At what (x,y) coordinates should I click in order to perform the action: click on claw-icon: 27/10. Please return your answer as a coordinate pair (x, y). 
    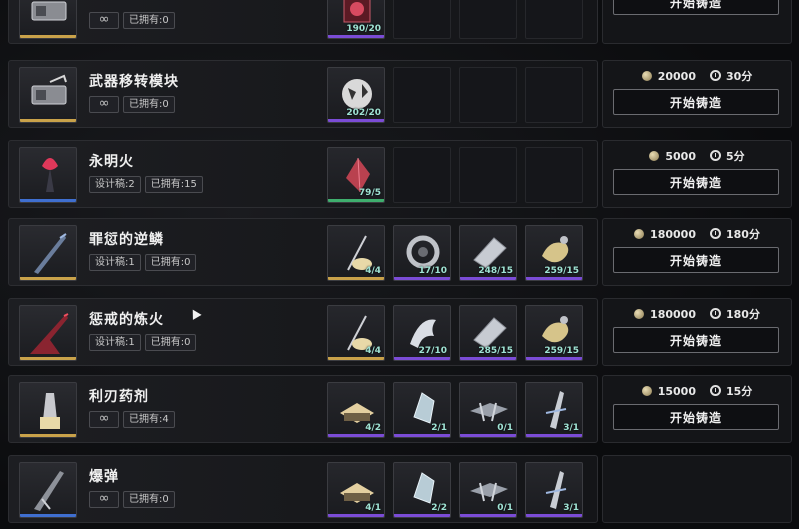
    Looking at the image, I should click on (422, 333).